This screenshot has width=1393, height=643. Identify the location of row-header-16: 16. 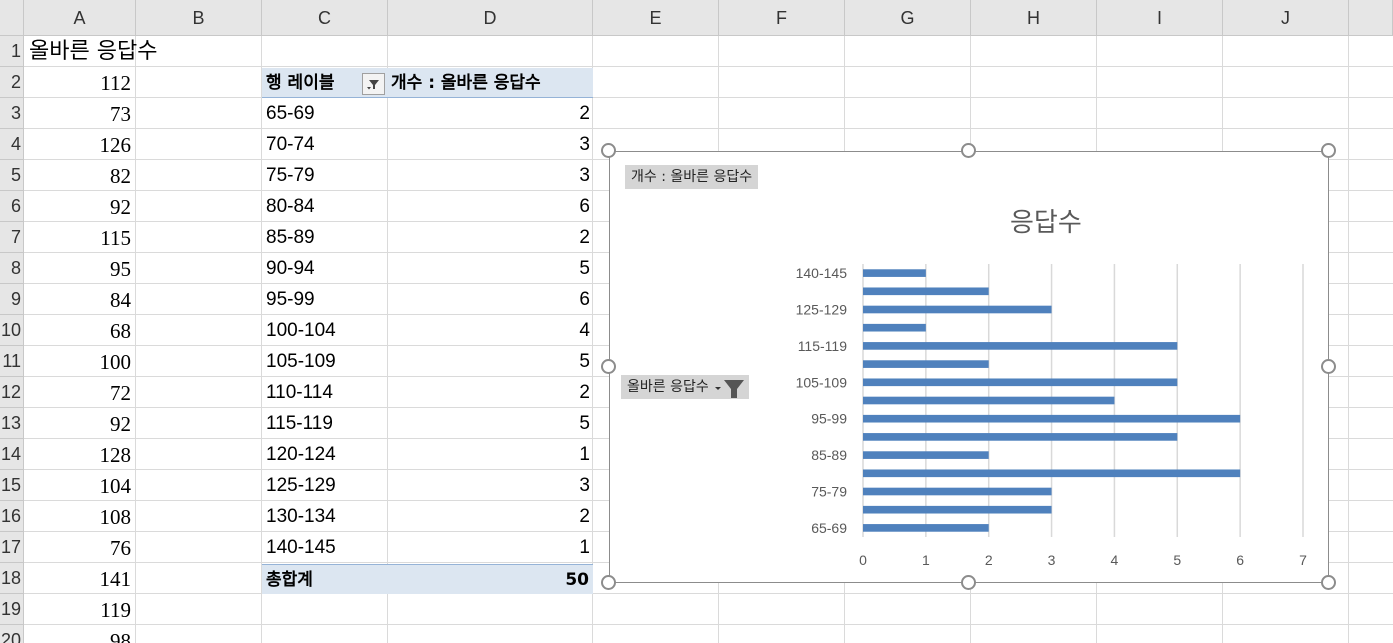
(12, 516).